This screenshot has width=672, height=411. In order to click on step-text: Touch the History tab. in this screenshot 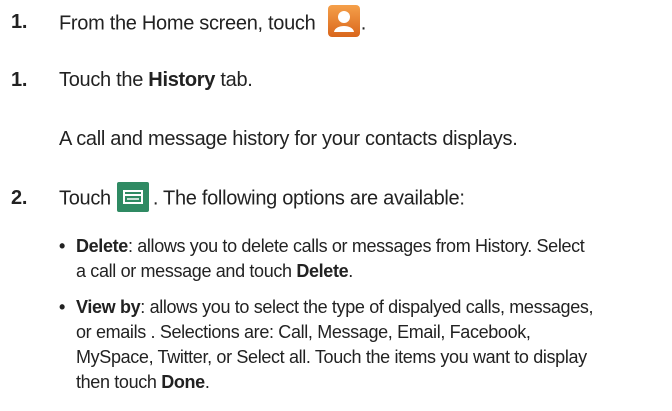, I will do `click(156, 80)`.